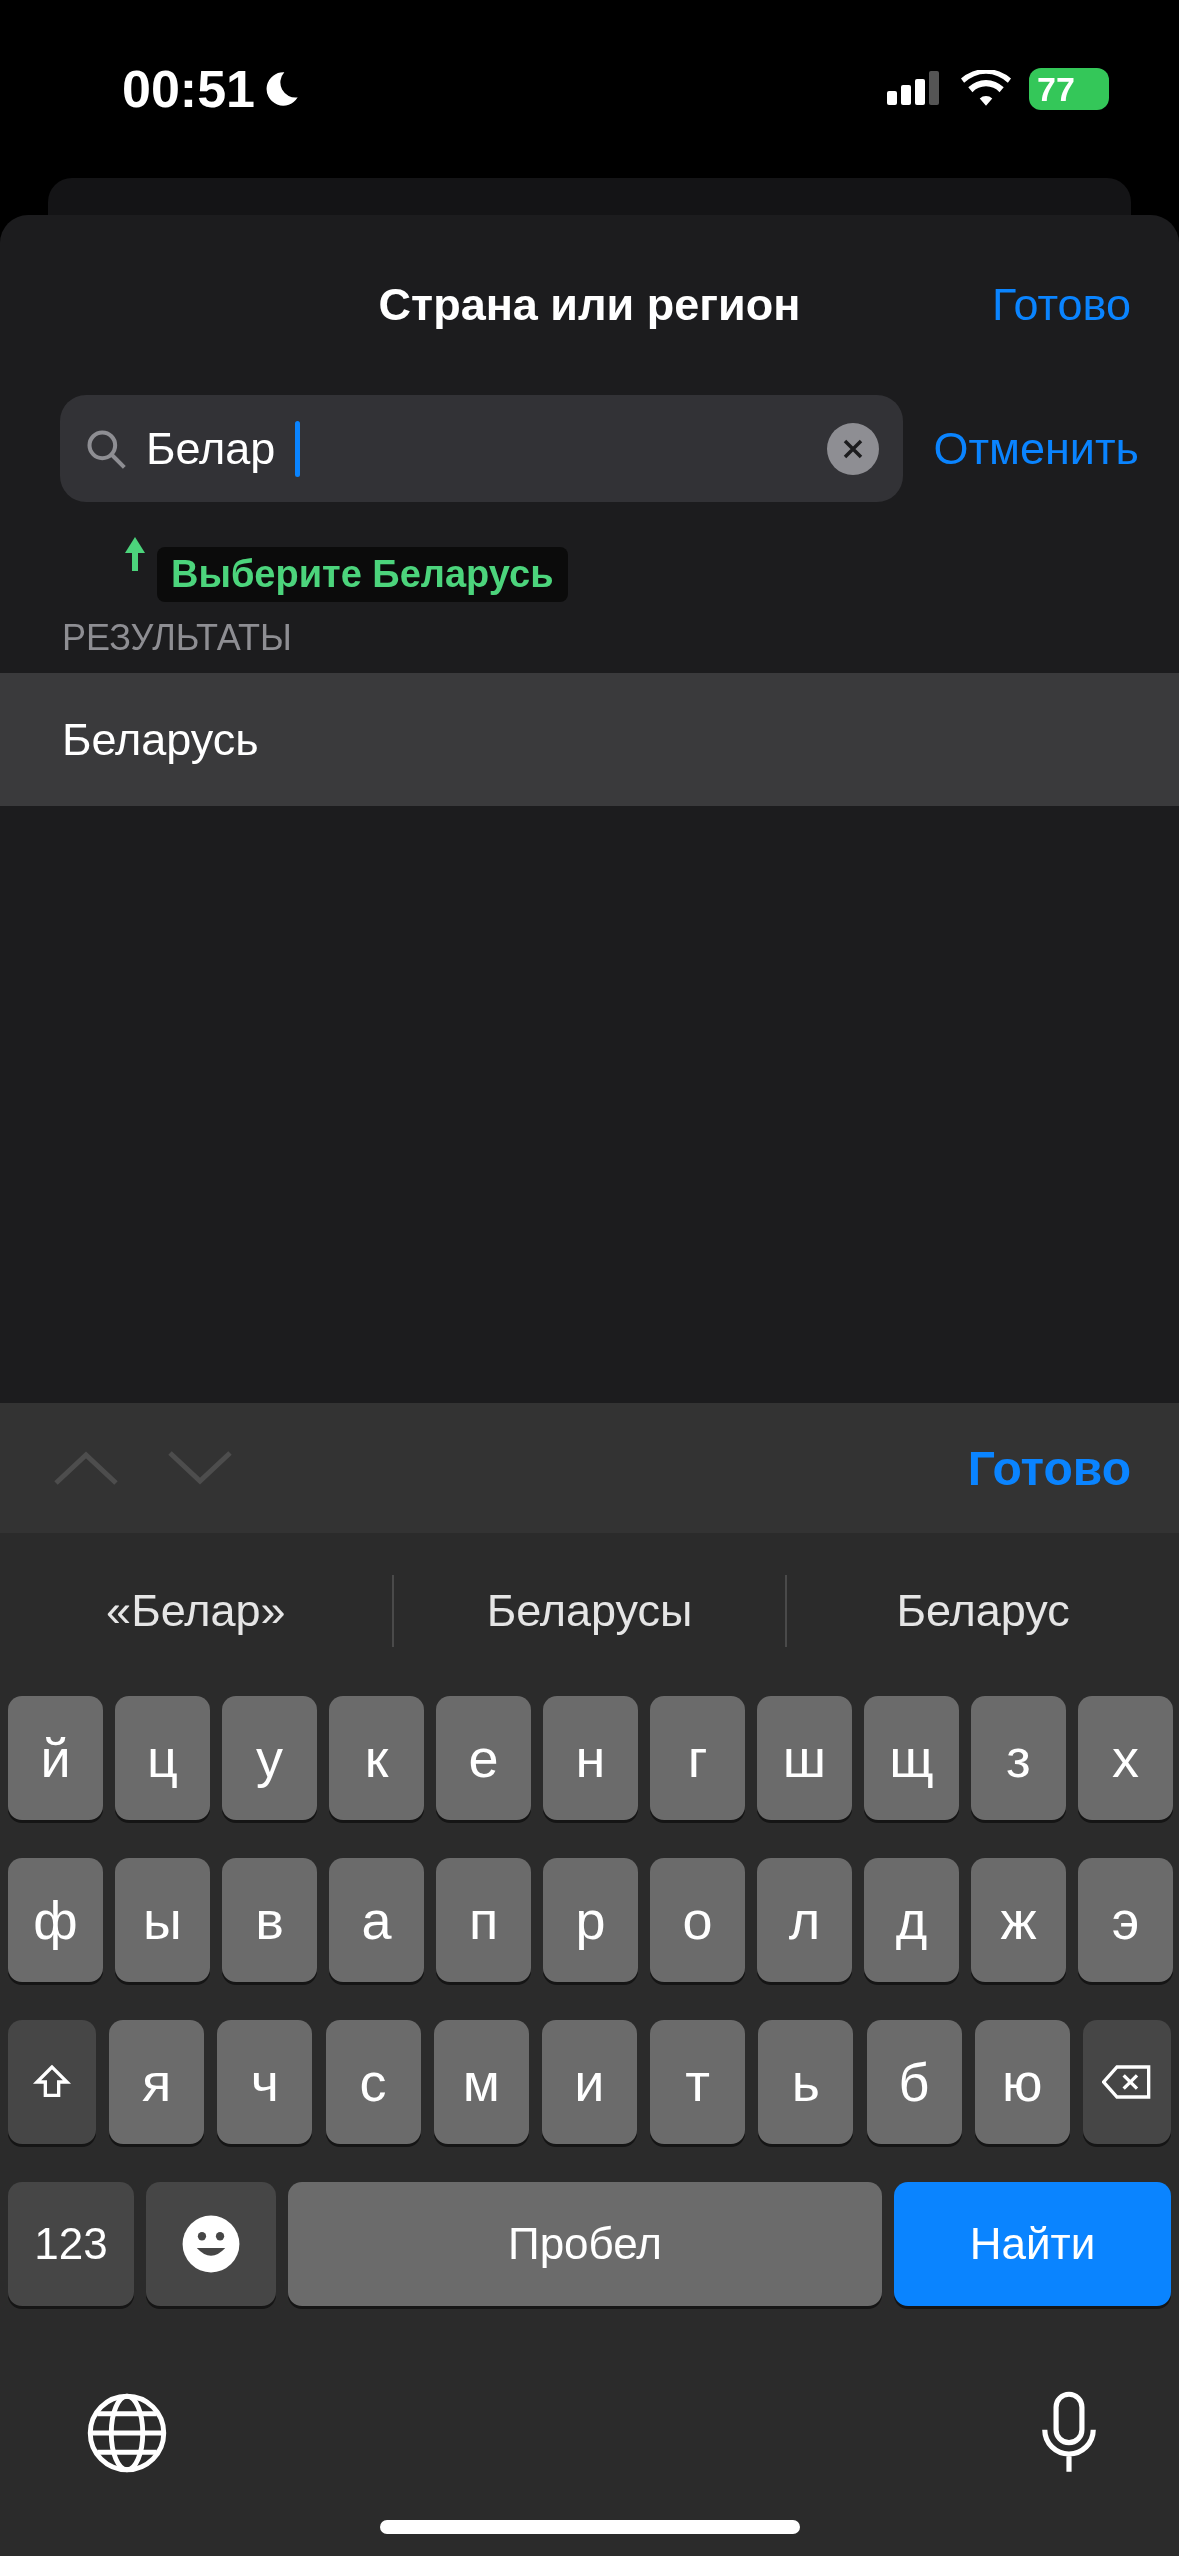 This screenshot has width=1179, height=2556. What do you see at coordinates (1032, 2244) in the screenshot?
I see `search-key: Найти` at bounding box center [1032, 2244].